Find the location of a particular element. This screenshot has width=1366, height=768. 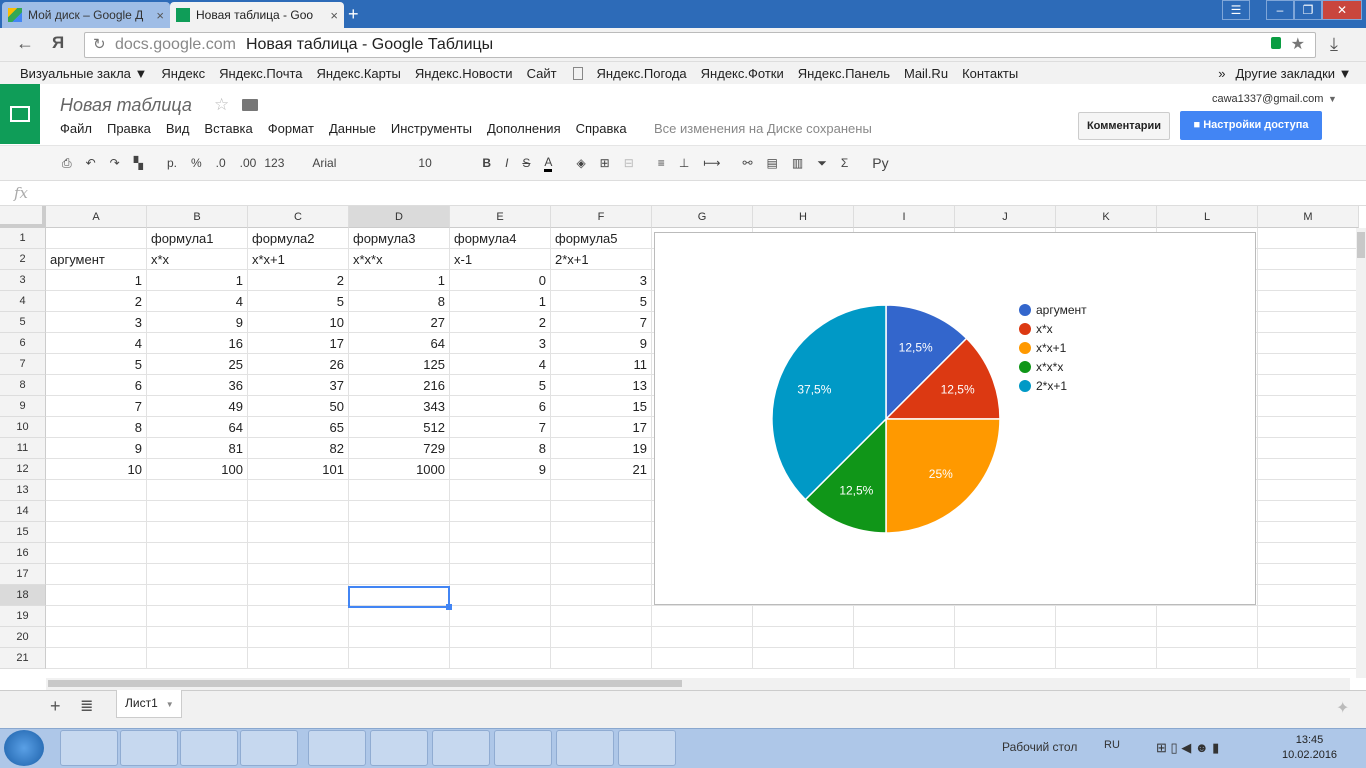

account-email: cawa1337@gmail.com is located at coordinates (1267, 99).